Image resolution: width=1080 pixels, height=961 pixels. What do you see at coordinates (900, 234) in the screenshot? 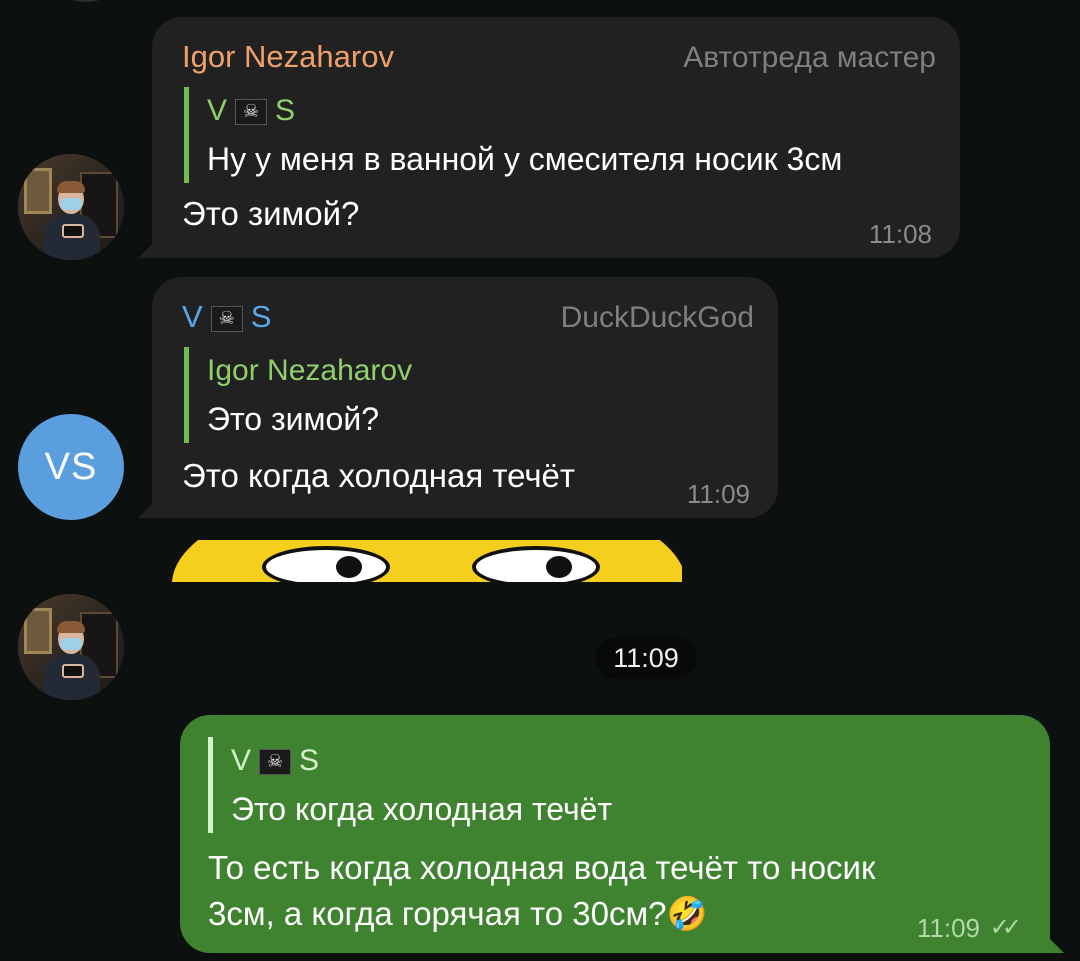
I see `message-time: 11:08` at bounding box center [900, 234].